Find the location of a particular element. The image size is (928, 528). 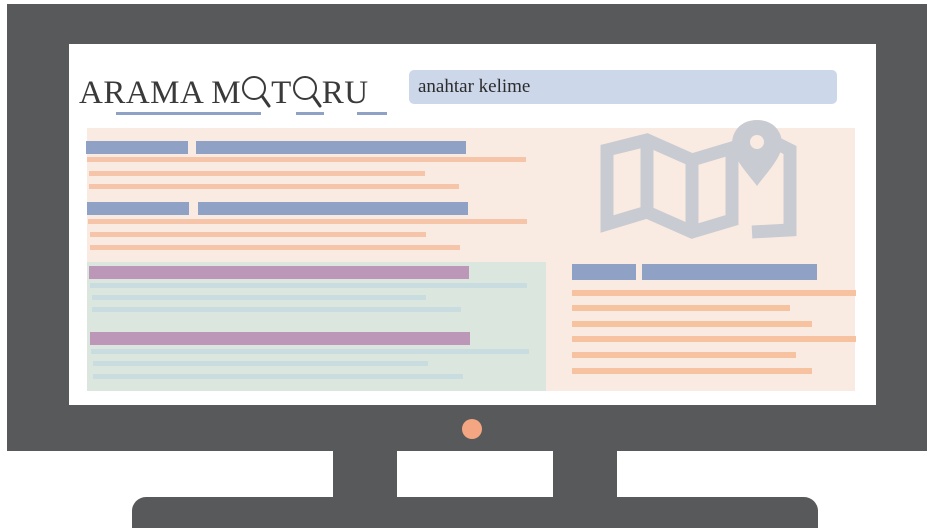

map-with-pin-icon is located at coordinates (698, 179).